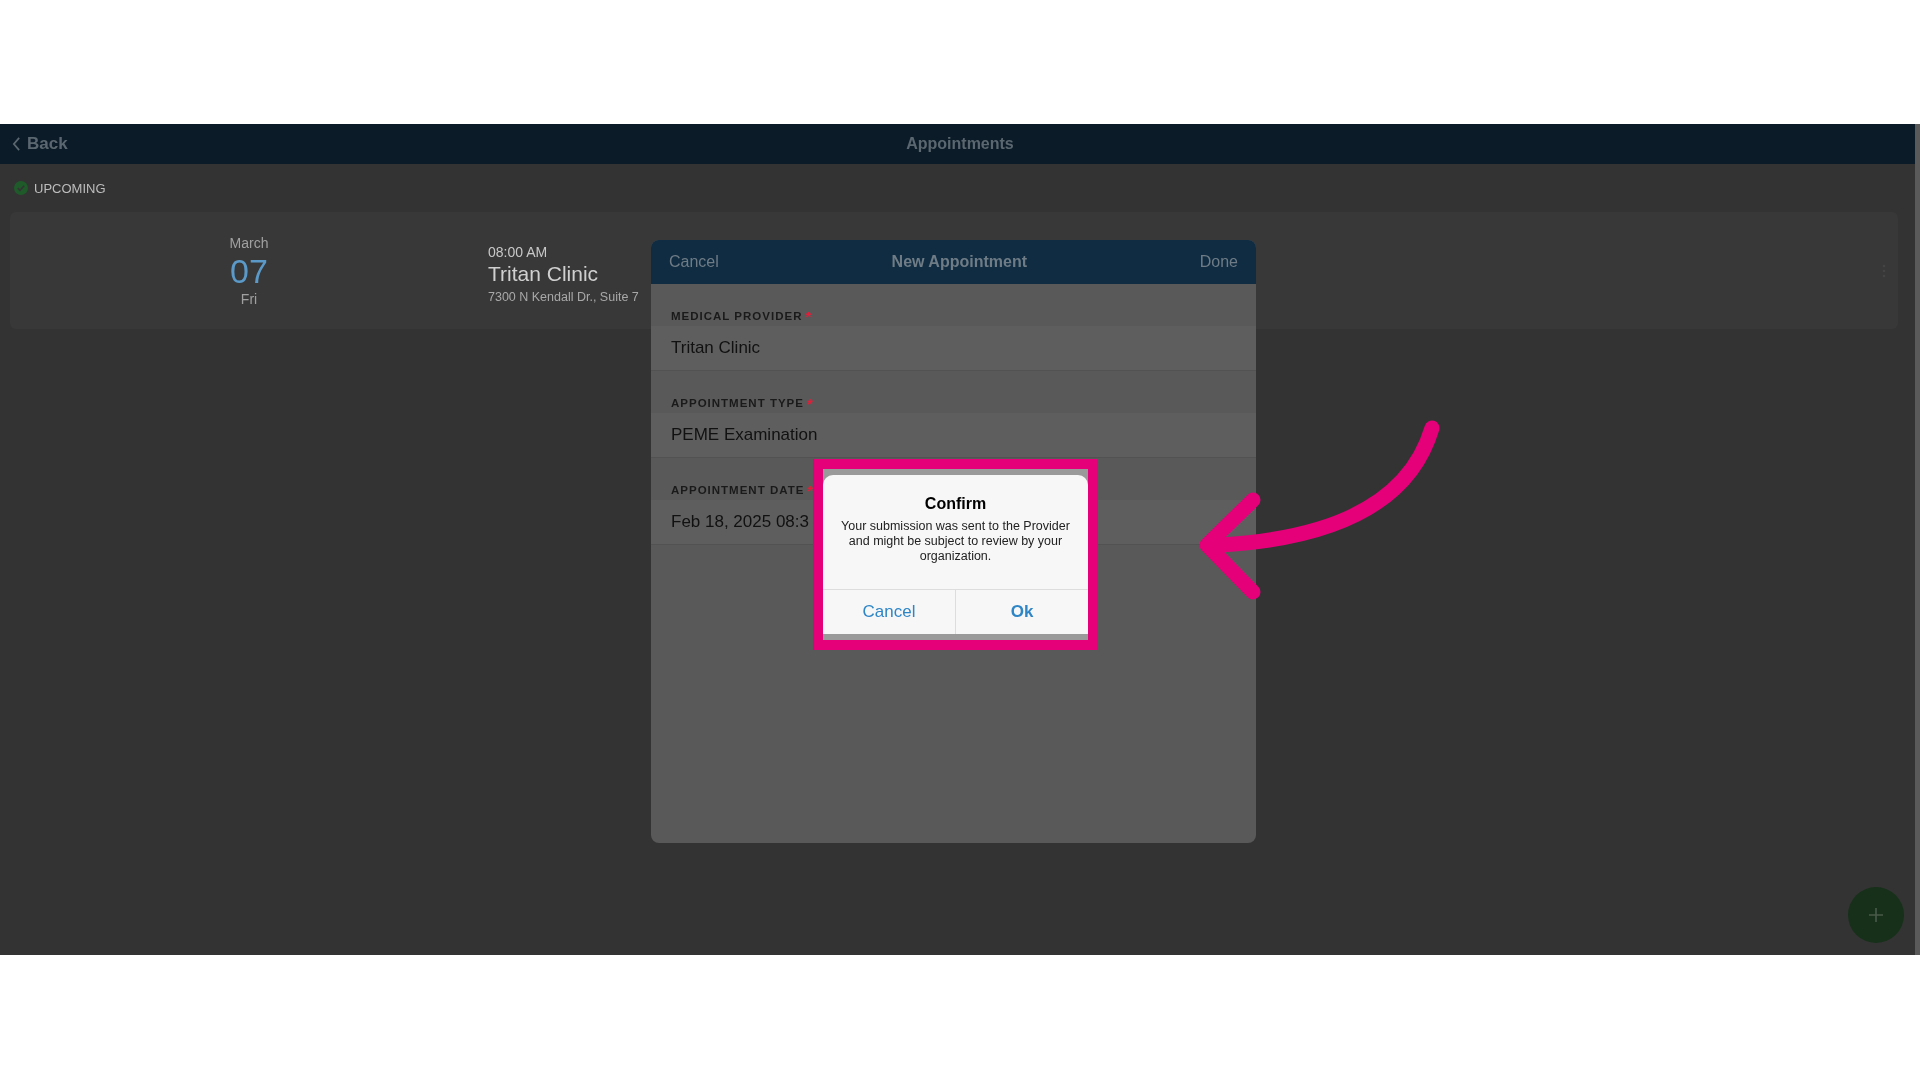 Image resolution: width=1920 pixels, height=1080 pixels. I want to click on time-text: 08:00 AM, so click(518, 251).